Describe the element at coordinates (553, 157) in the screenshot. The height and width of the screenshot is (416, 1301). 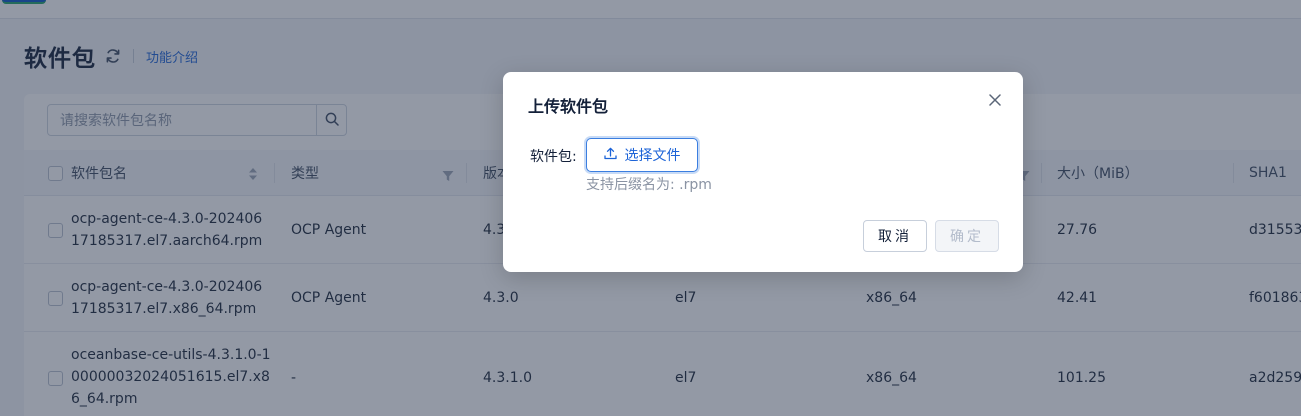
I see `package-field-label: 软件包:` at that location.